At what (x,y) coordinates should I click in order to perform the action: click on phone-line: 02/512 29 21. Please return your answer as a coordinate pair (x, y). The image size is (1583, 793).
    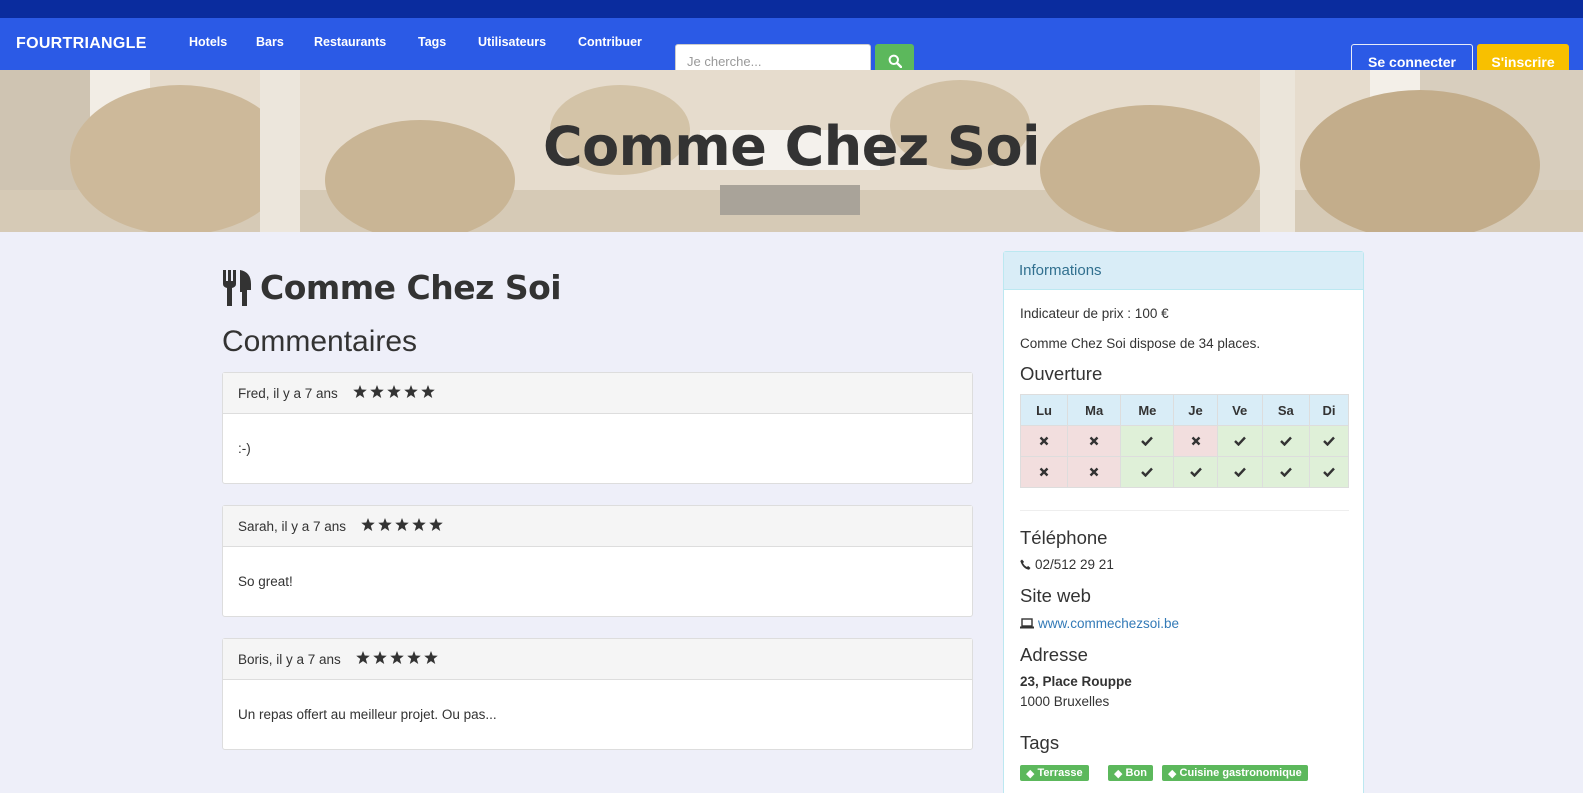
    Looking at the image, I should click on (1067, 564).